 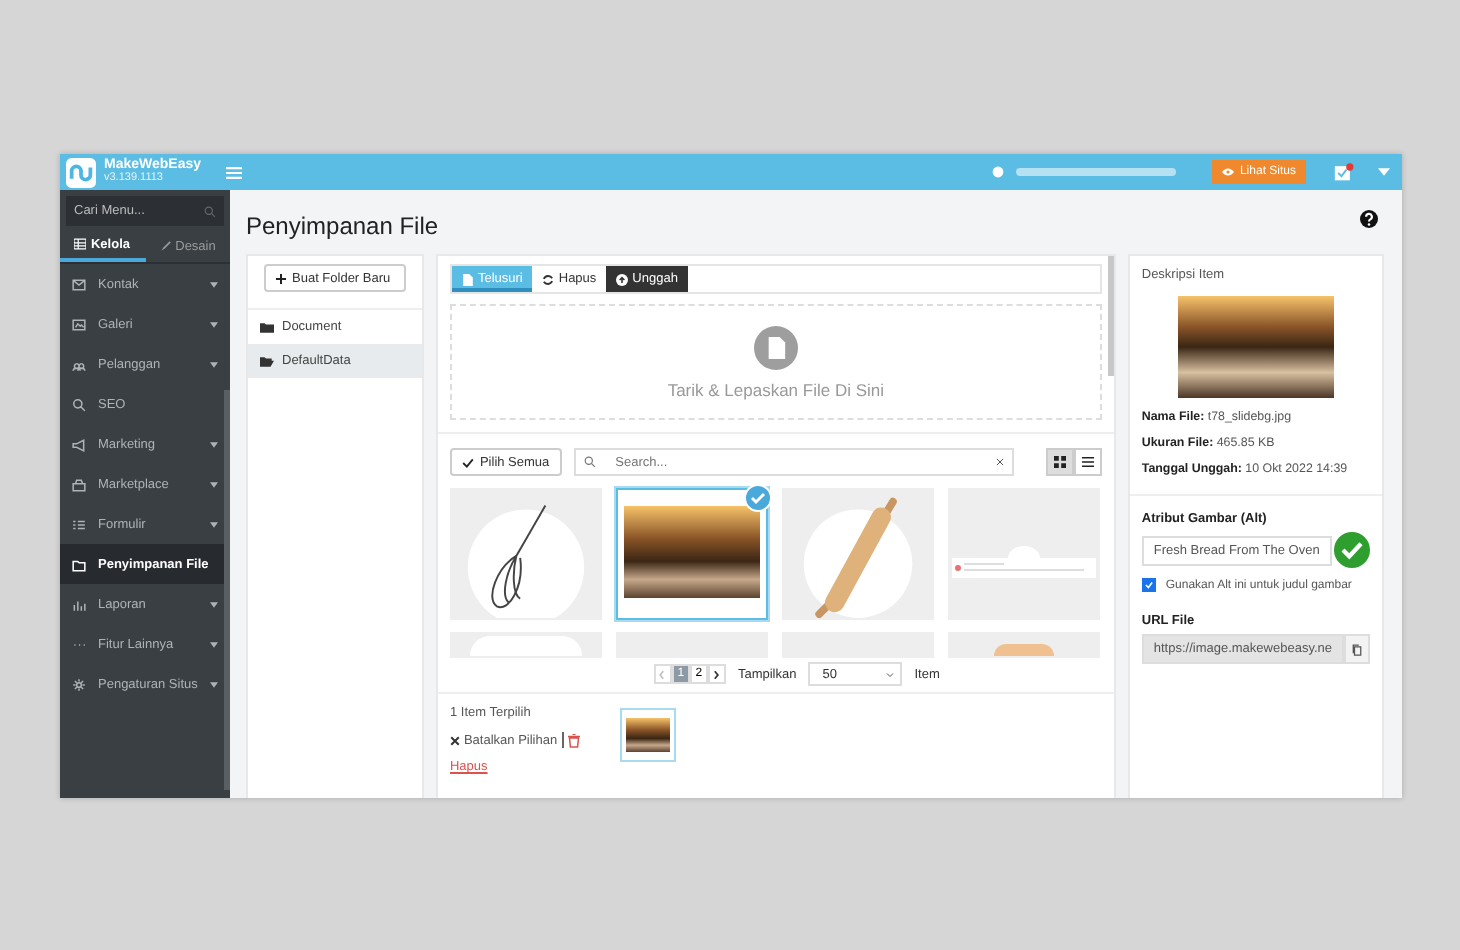 What do you see at coordinates (79, 284) in the screenshot?
I see `envelope-icon` at bounding box center [79, 284].